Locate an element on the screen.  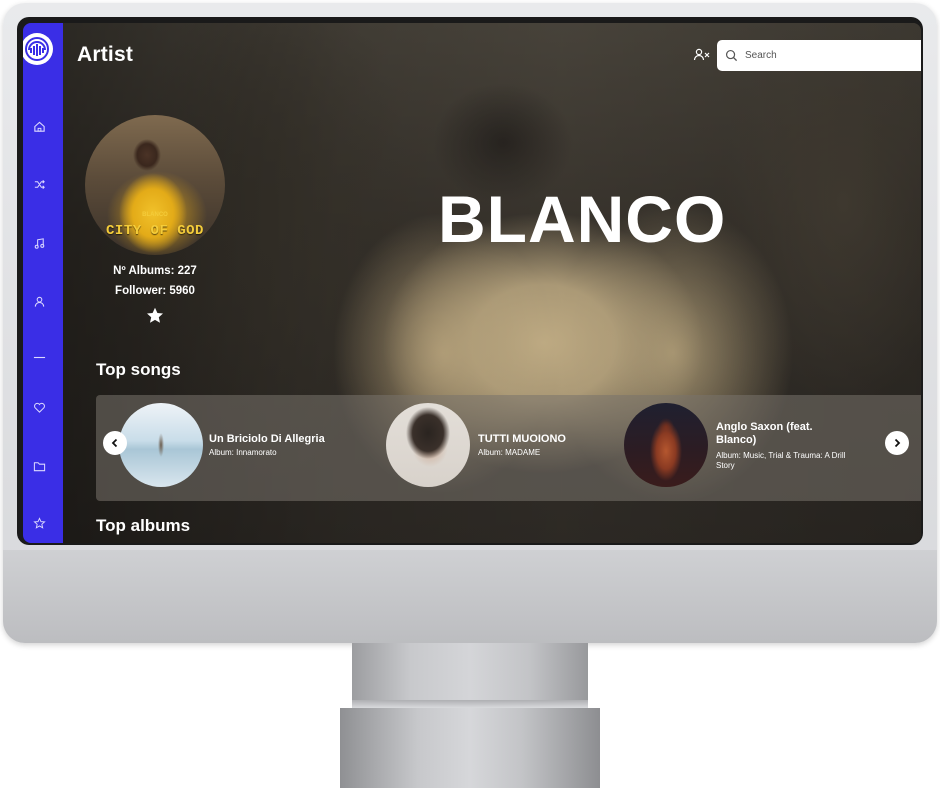
page-title: Artist is located at coordinates (105, 54).